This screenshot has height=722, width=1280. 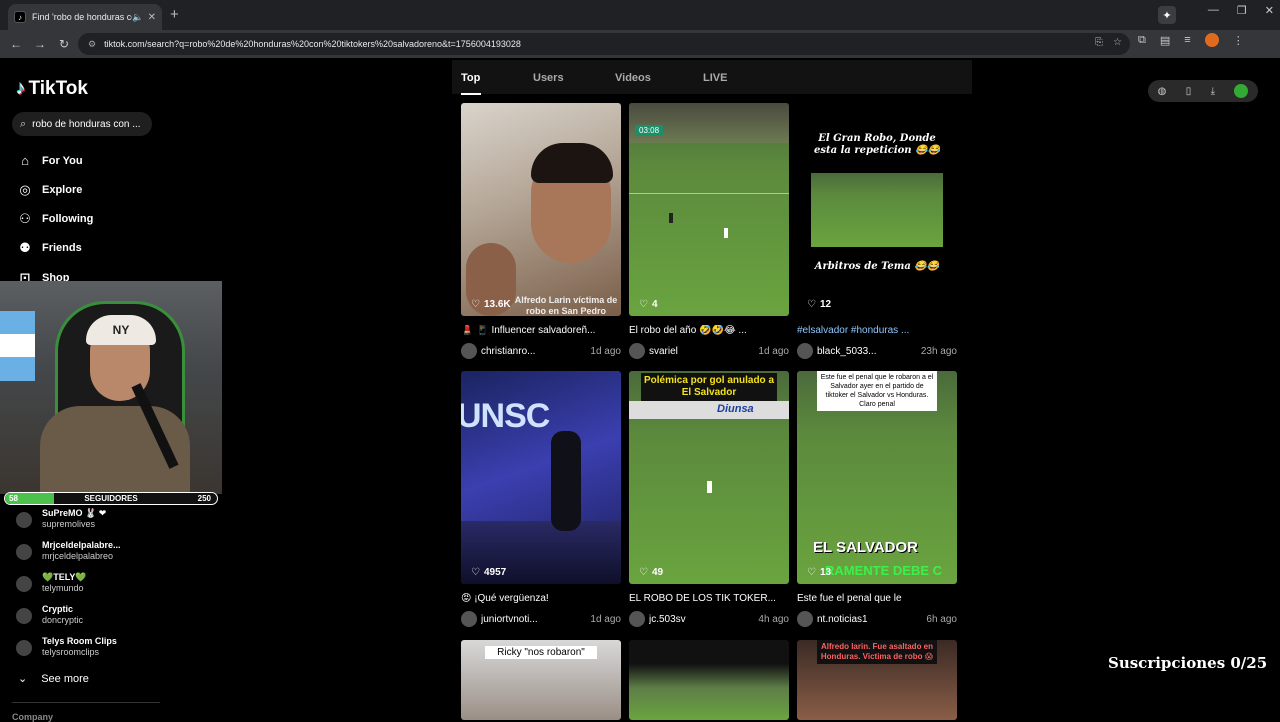 What do you see at coordinates (152, 17) in the screenshot?
I see `close-tab-icon: ✕` at bounding box center [152, 17].